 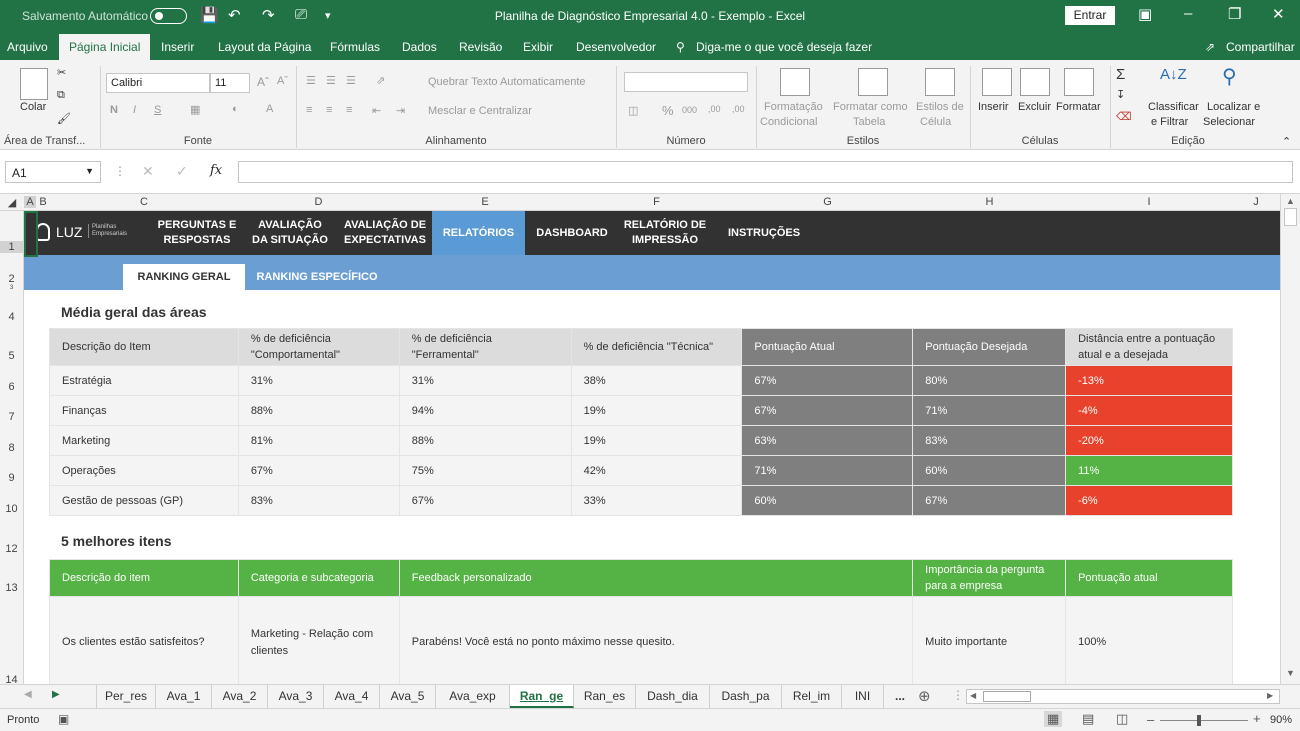 I want to click on sort-filter-label-2: e Filtrar, so click(x=1169, y=122).